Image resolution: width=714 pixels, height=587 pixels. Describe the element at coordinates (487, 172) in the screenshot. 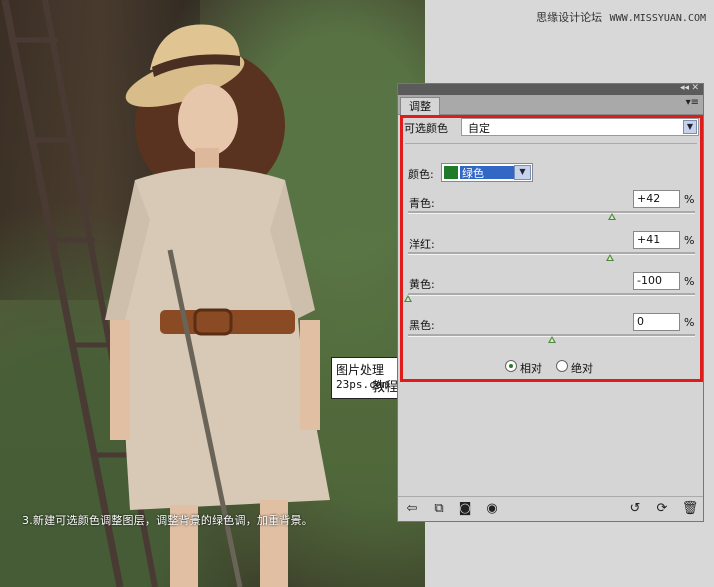

I see `colors-select: 绿色 ▼` at that location.